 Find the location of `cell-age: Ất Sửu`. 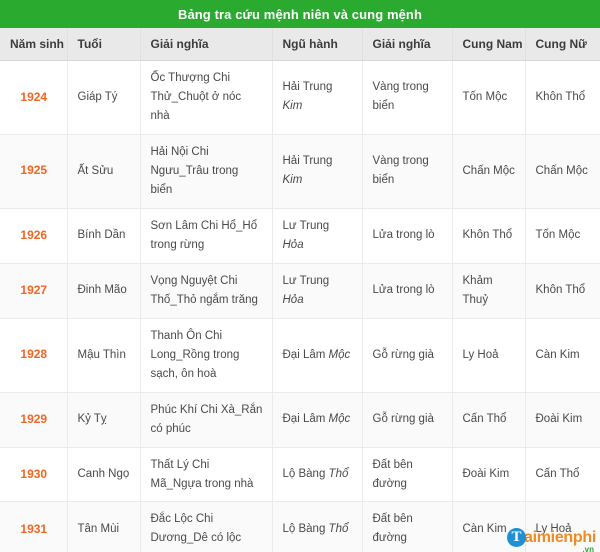

cell-age: Ất Sửu is located at coordinates (104, 171).